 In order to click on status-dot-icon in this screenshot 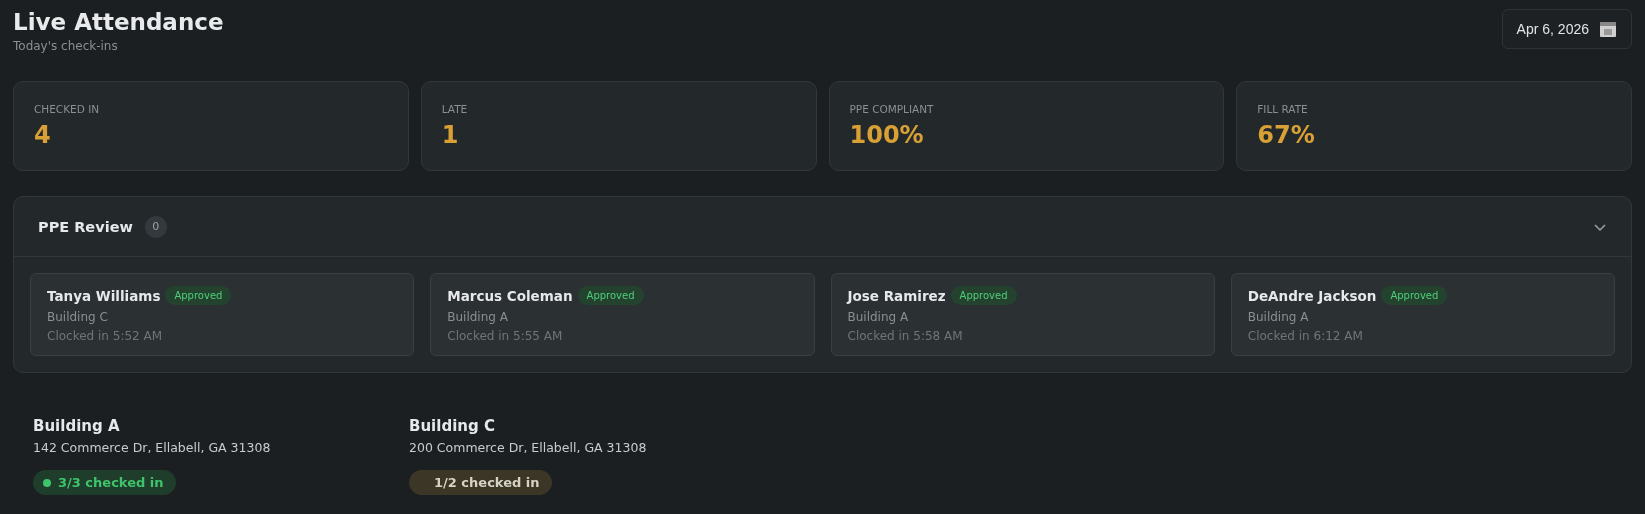, I will do `click(47, 482)`.